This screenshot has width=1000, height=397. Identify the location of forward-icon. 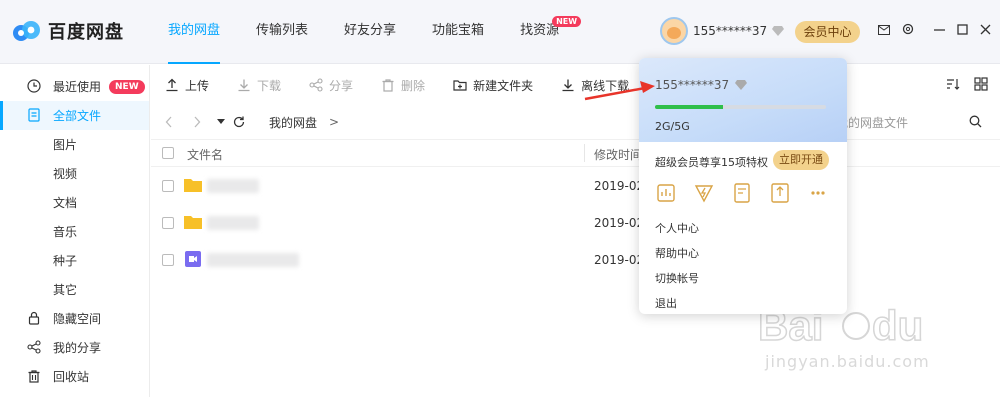
(197, 122).